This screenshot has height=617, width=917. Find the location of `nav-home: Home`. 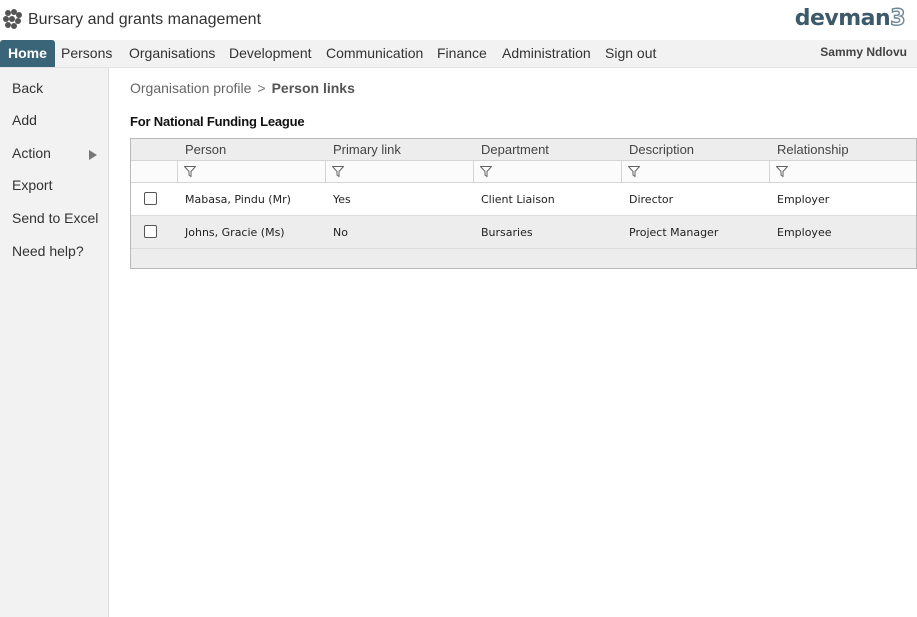

nav-home: Home is located at coordinates (27, 53).